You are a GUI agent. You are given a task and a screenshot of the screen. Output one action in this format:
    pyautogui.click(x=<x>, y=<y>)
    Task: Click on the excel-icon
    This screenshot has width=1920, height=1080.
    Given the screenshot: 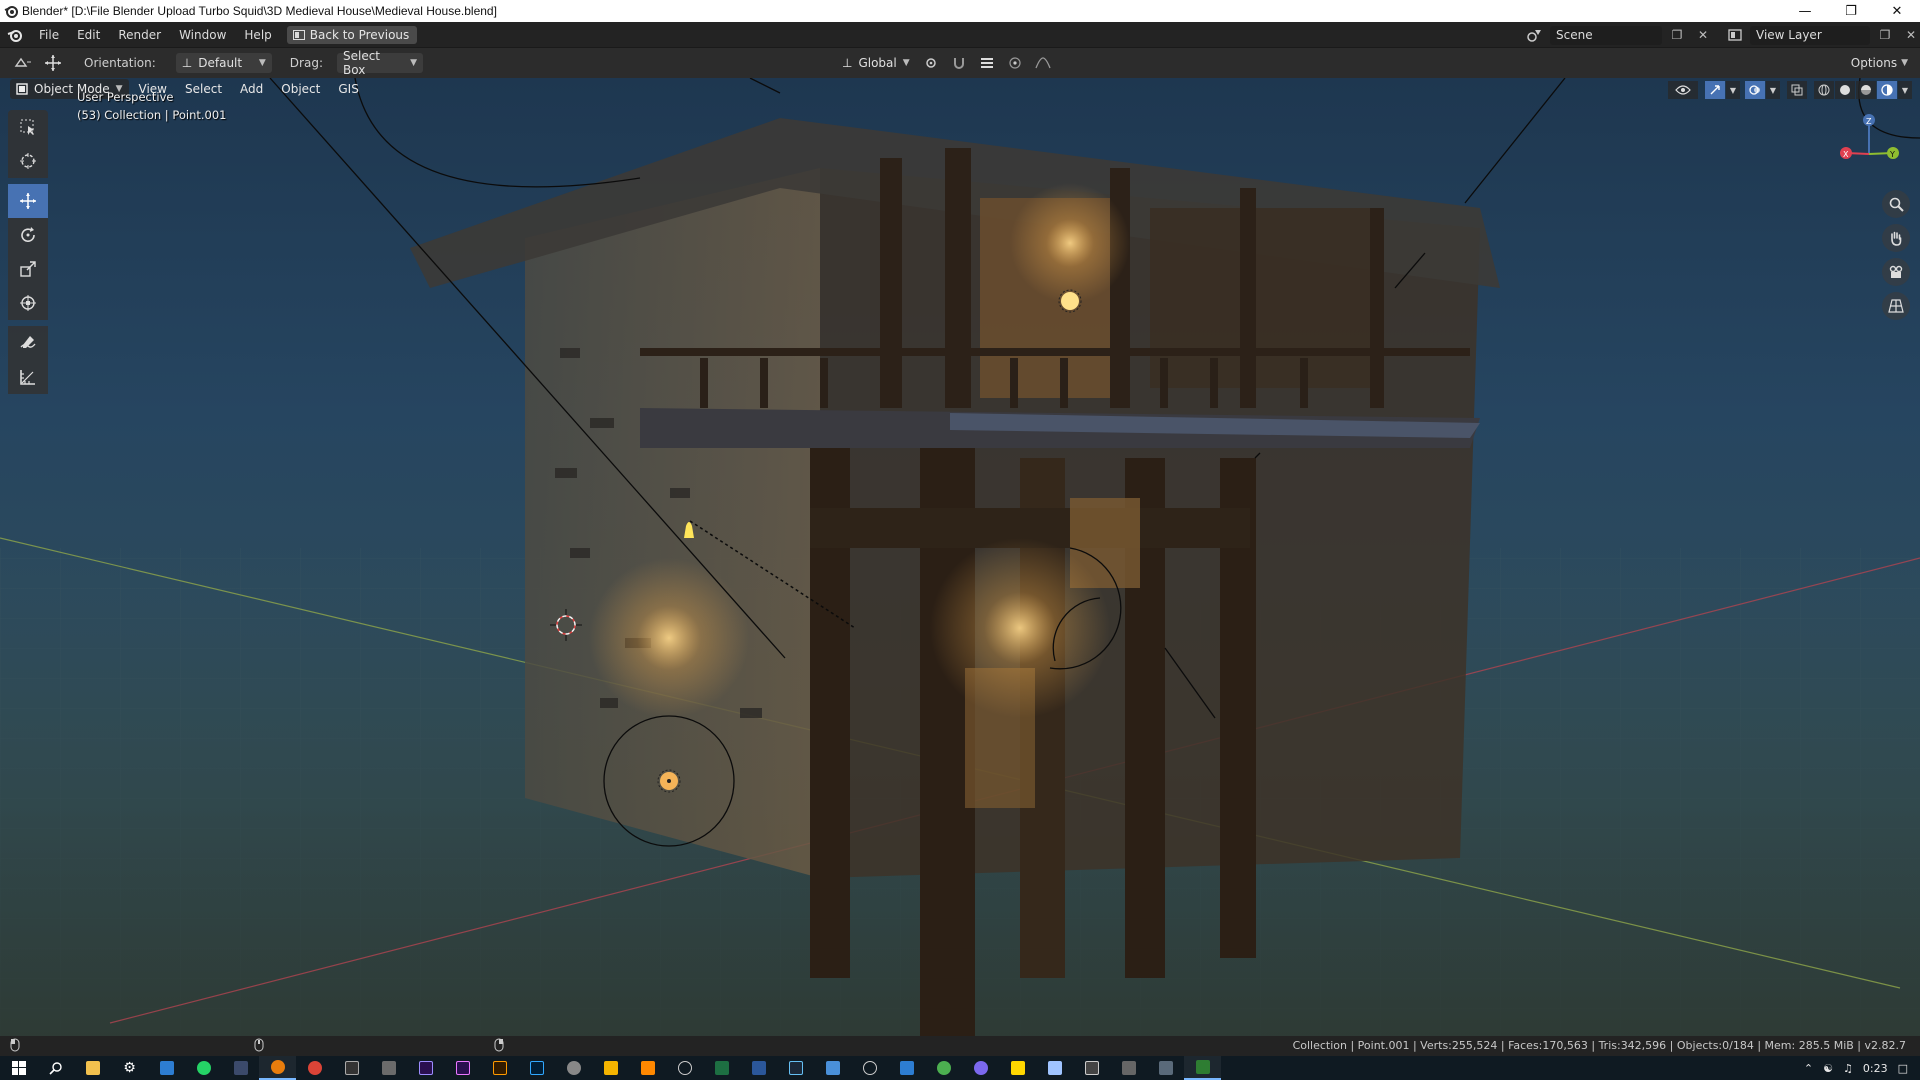 What is the action you would take?
    pyautogui.click(x=721, y=1068)
    